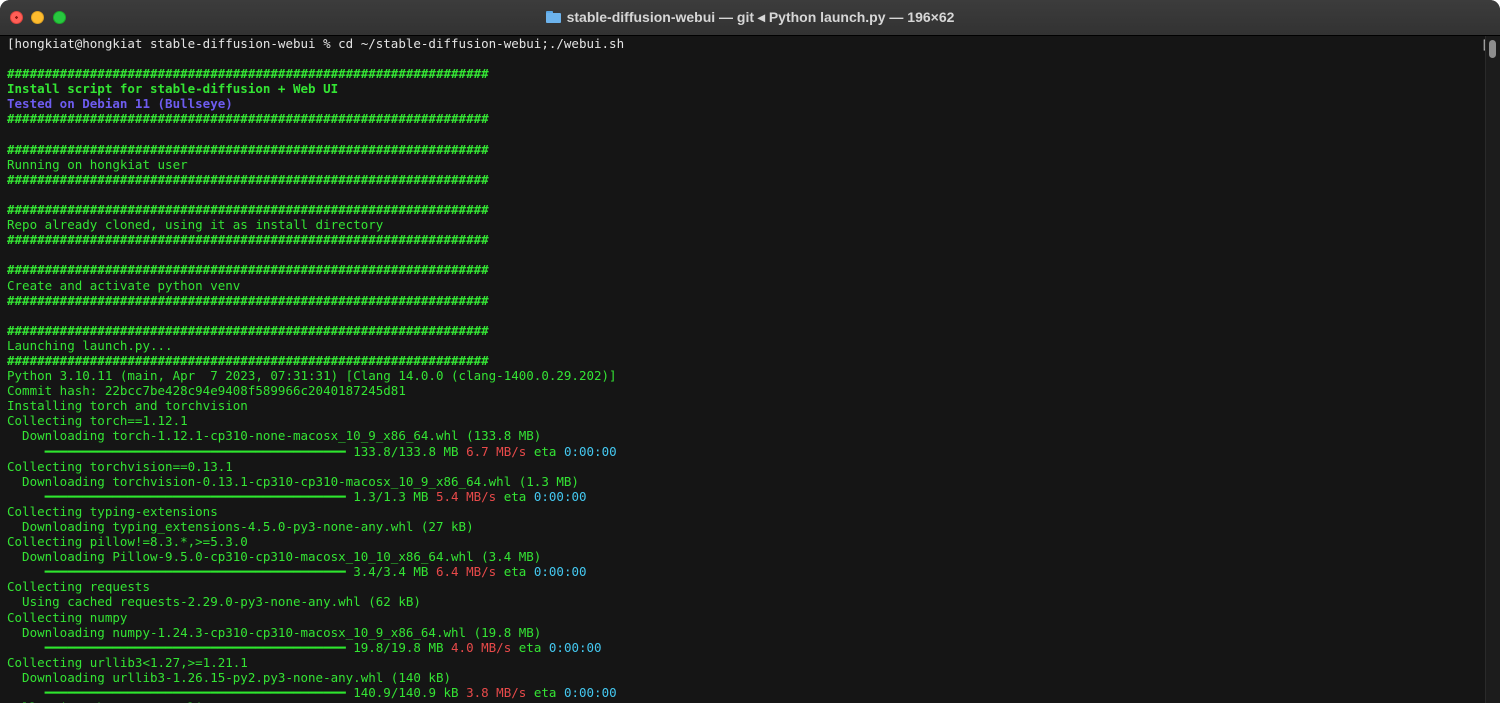  Describe the element at coordinates (746, 586) in the screenshot. I see `terminal-line: Collecting requests` at that location.